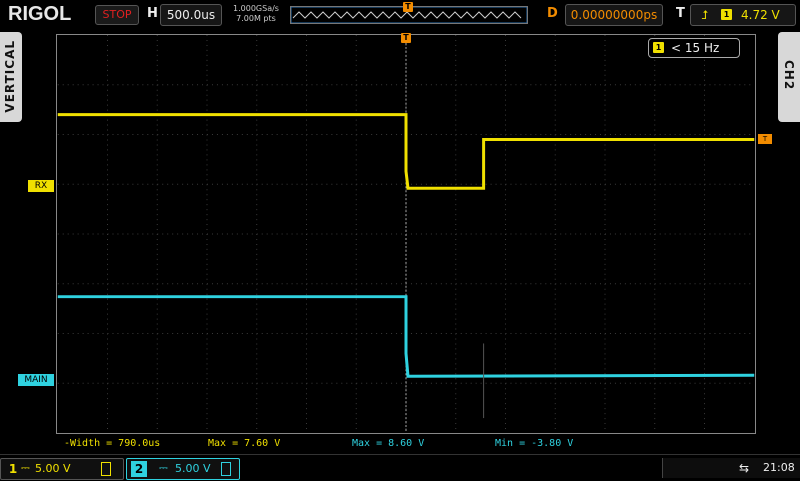 This screenshot has width=800, height=481. I want to click on memory-trigger-marker: T, so click(408, 7).